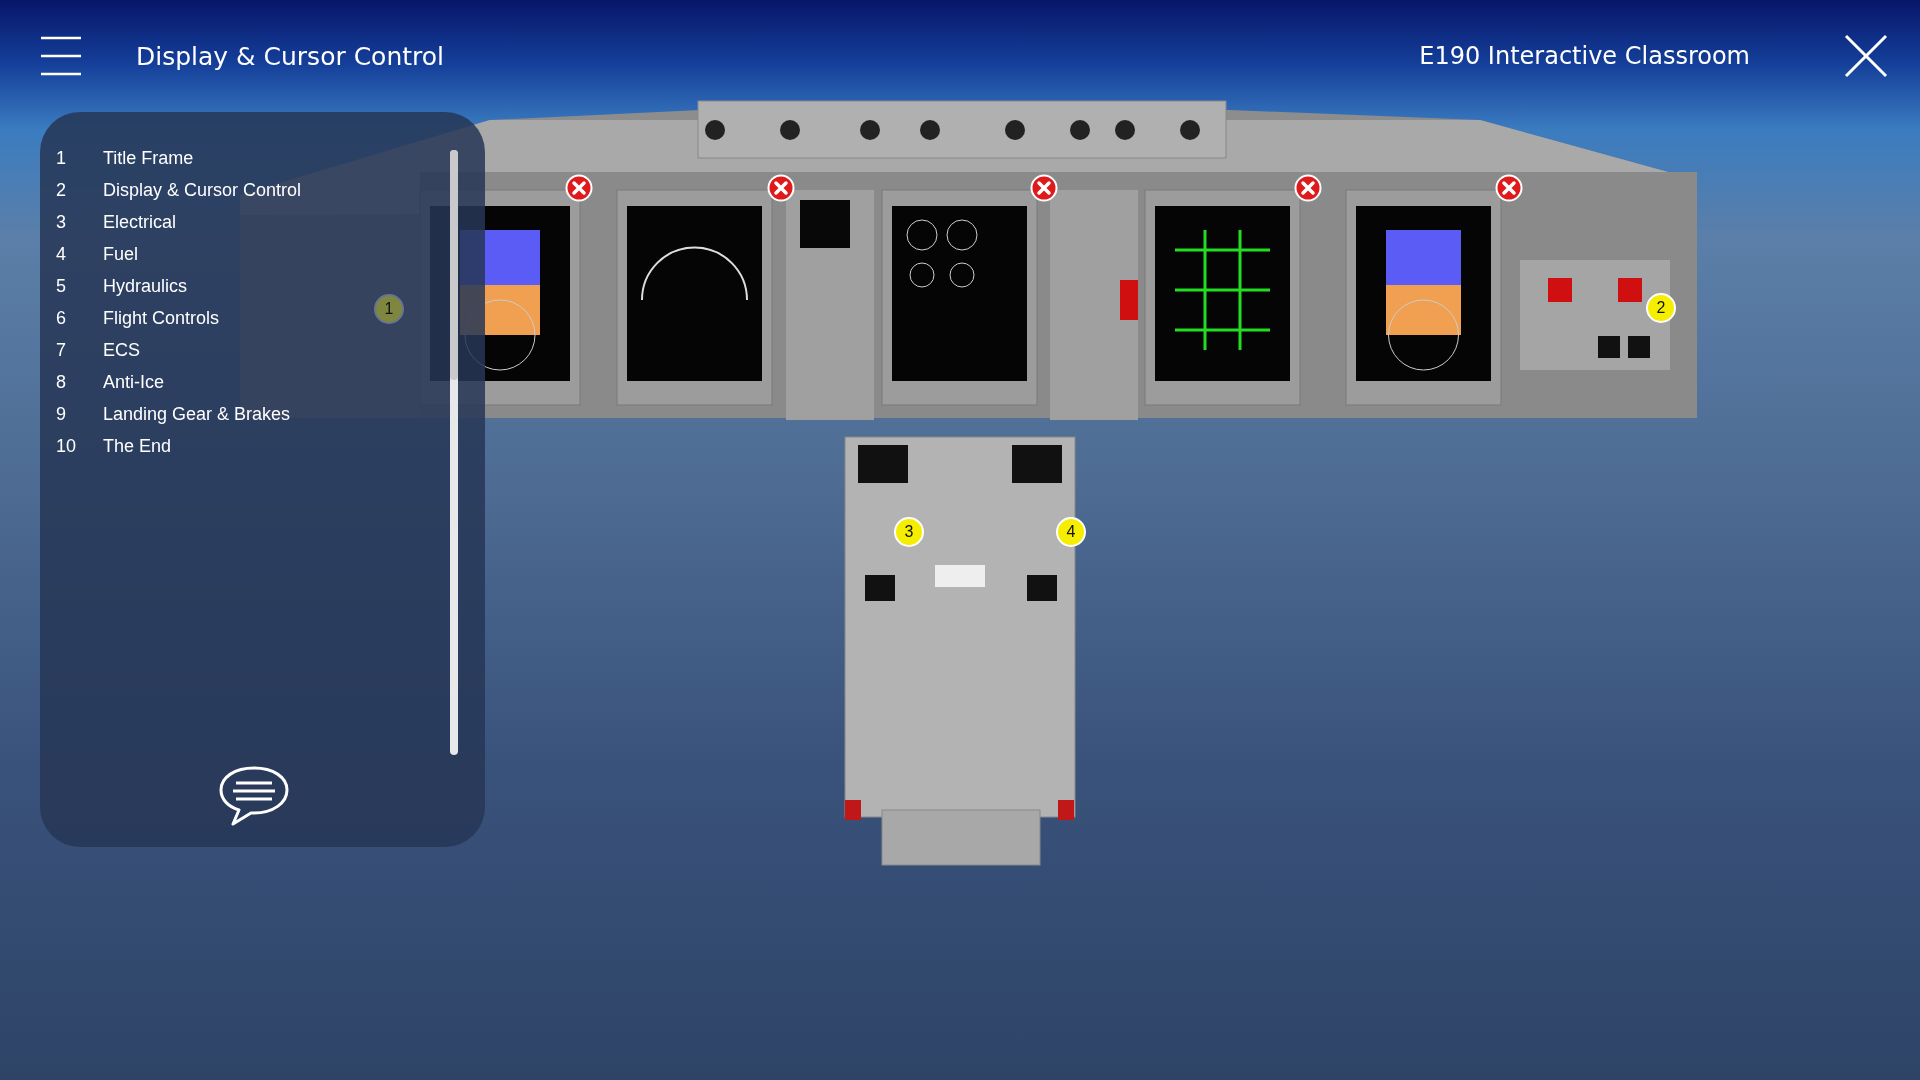  Describe the element at coordinates (138, 318) in the screenshot. I see `menu-item: 6 Flight Controls` at that location.